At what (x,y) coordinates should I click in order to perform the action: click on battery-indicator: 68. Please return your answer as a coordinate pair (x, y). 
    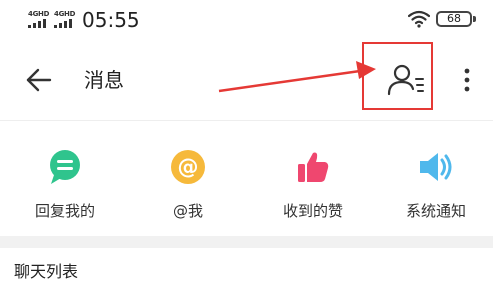
    Looking at the image, I should click on (454, 19).